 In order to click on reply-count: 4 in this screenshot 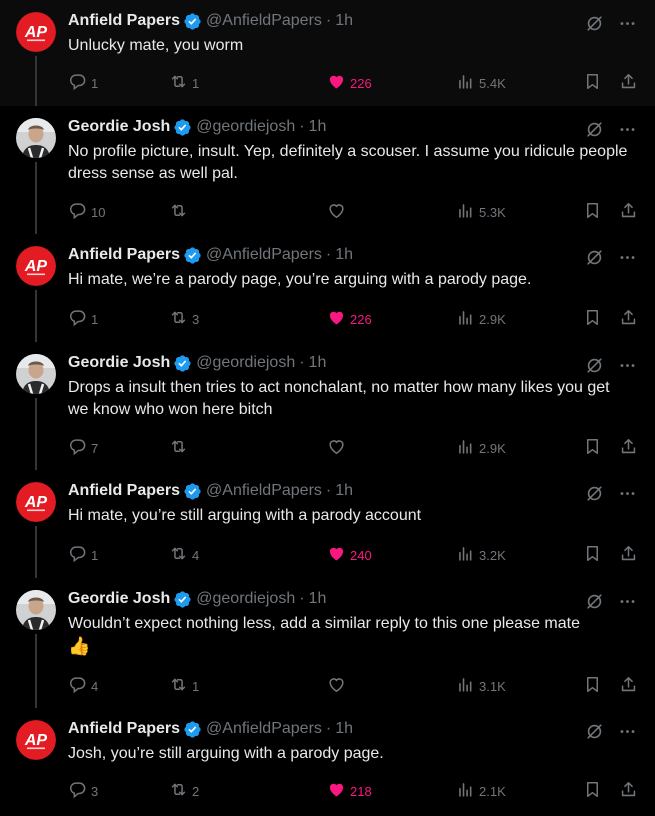, I will do `click(95, 686)`.